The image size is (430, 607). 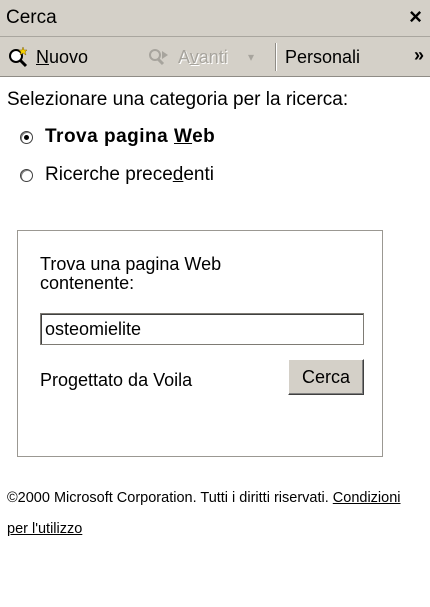 I want to click on toolbar-separator, so click(x=276, y=57).